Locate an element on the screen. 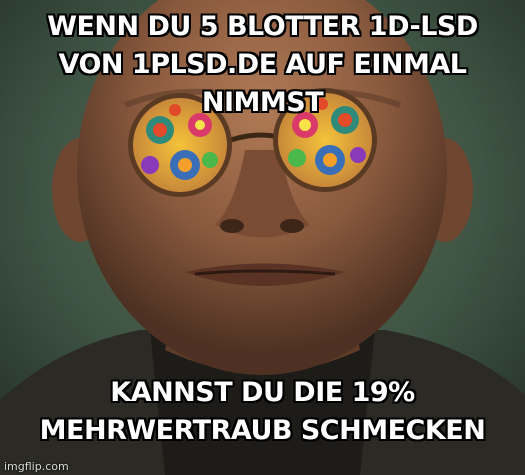  top-caption-line-2: VON 1PLSD.DE AUF EINMAL NIMMST is located at coordinates (262, 83).